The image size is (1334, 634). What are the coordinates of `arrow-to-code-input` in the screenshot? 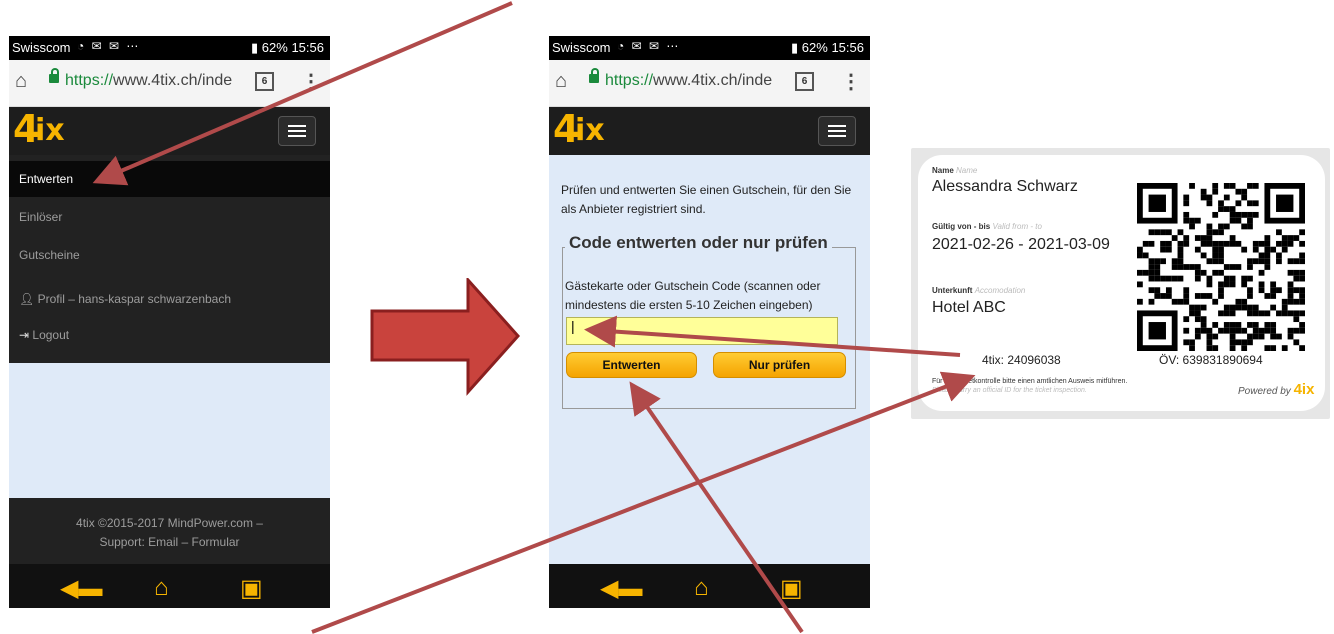 It's located at (772, 336).